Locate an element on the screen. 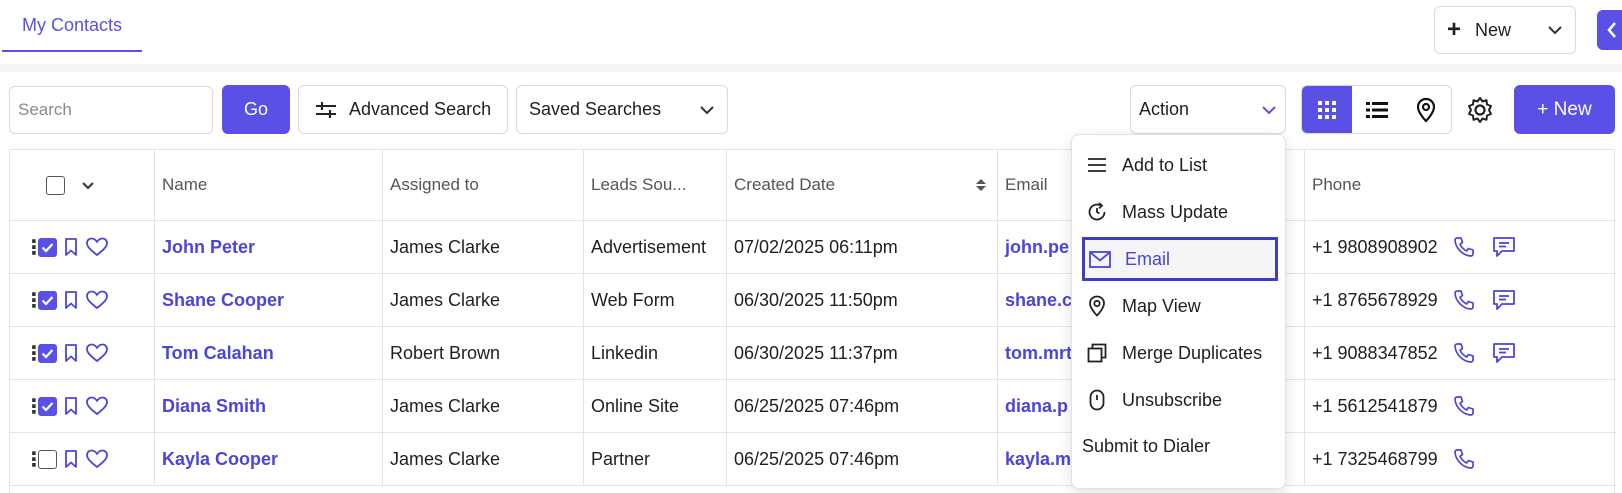  tab-my-contacts: My Contacts is located at coordinates (72, 26).